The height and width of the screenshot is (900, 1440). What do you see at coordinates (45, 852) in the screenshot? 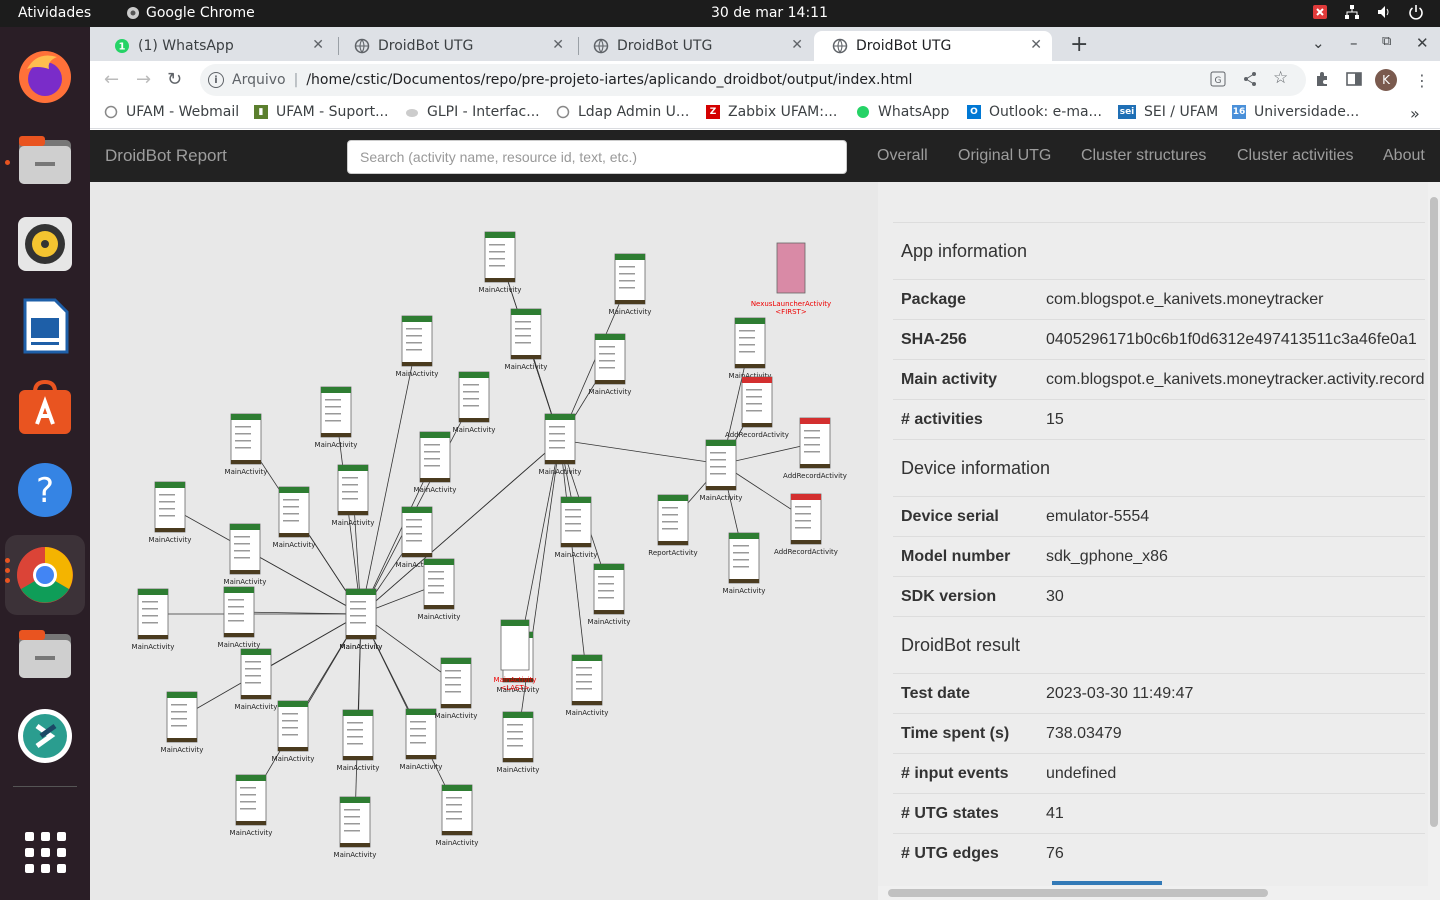
I see `show-applications-icon` at bounding box center [45, 852].